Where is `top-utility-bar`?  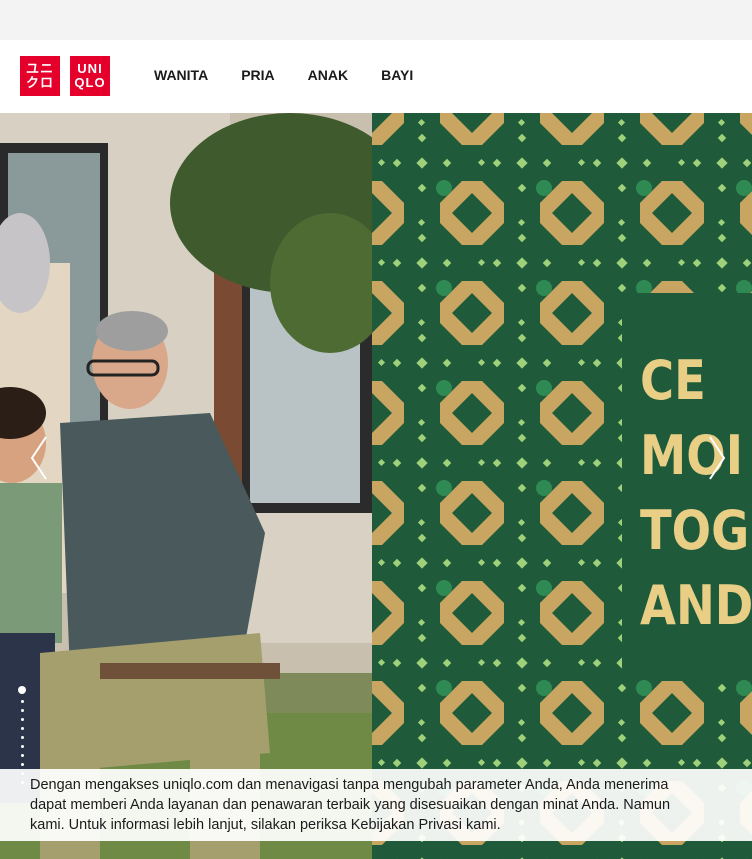
top-utility-bar is located at coordinates (376, 20).